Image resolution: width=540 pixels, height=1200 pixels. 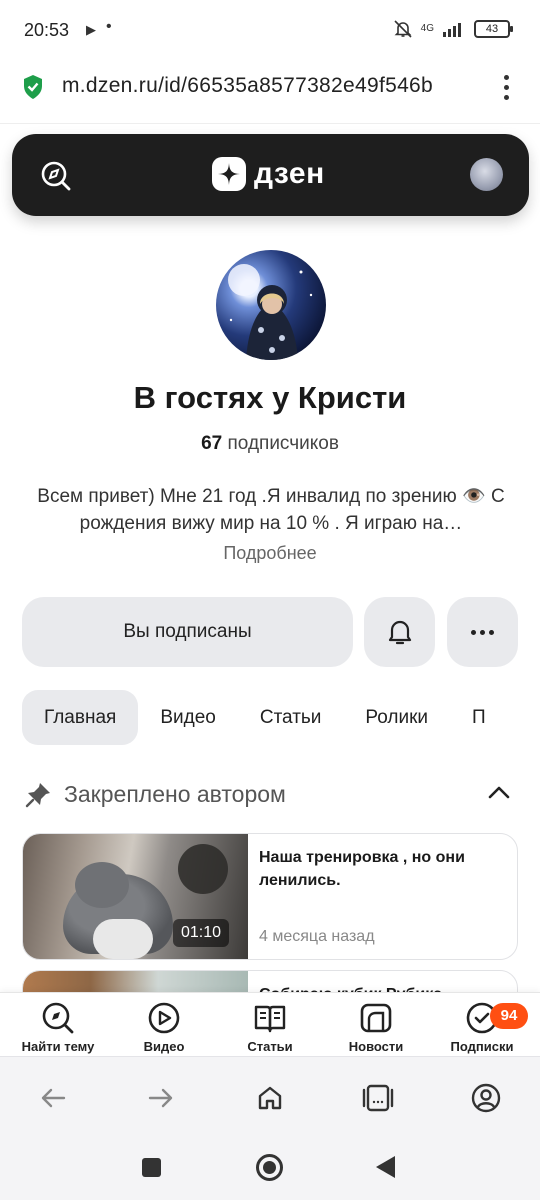 I want to click on pinned-label: Закреплено автором, so click(x=175, y=794).